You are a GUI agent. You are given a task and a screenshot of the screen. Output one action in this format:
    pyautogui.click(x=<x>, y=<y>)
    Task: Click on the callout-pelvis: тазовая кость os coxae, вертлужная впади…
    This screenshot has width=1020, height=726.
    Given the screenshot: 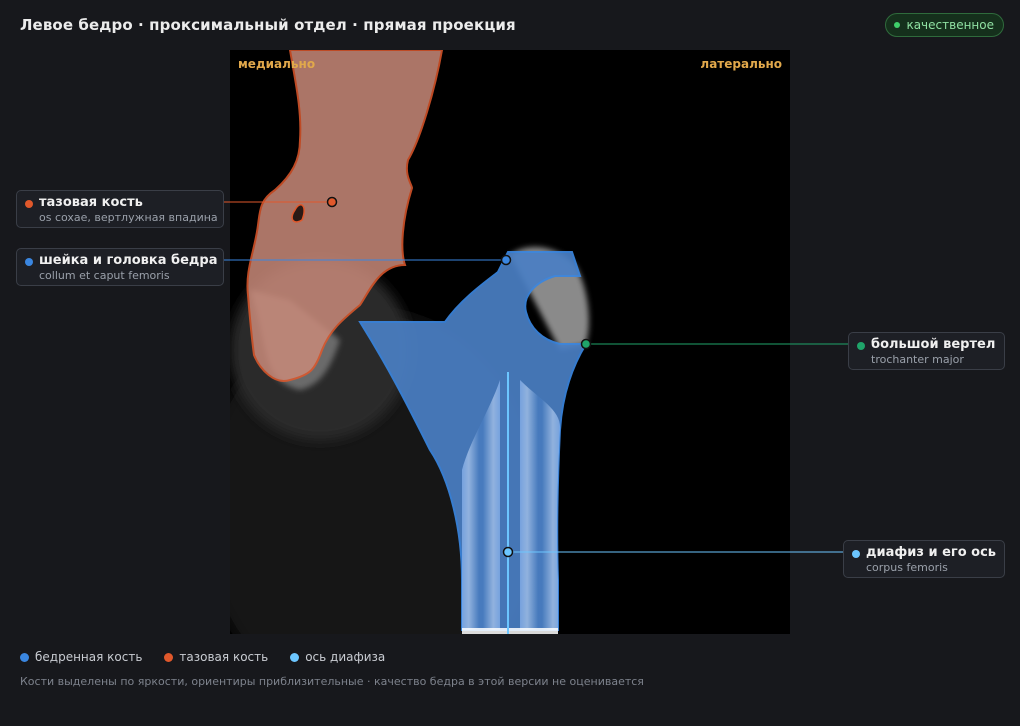 What is the action you would take?
    pyautogui.click(x=120, y=209)
    